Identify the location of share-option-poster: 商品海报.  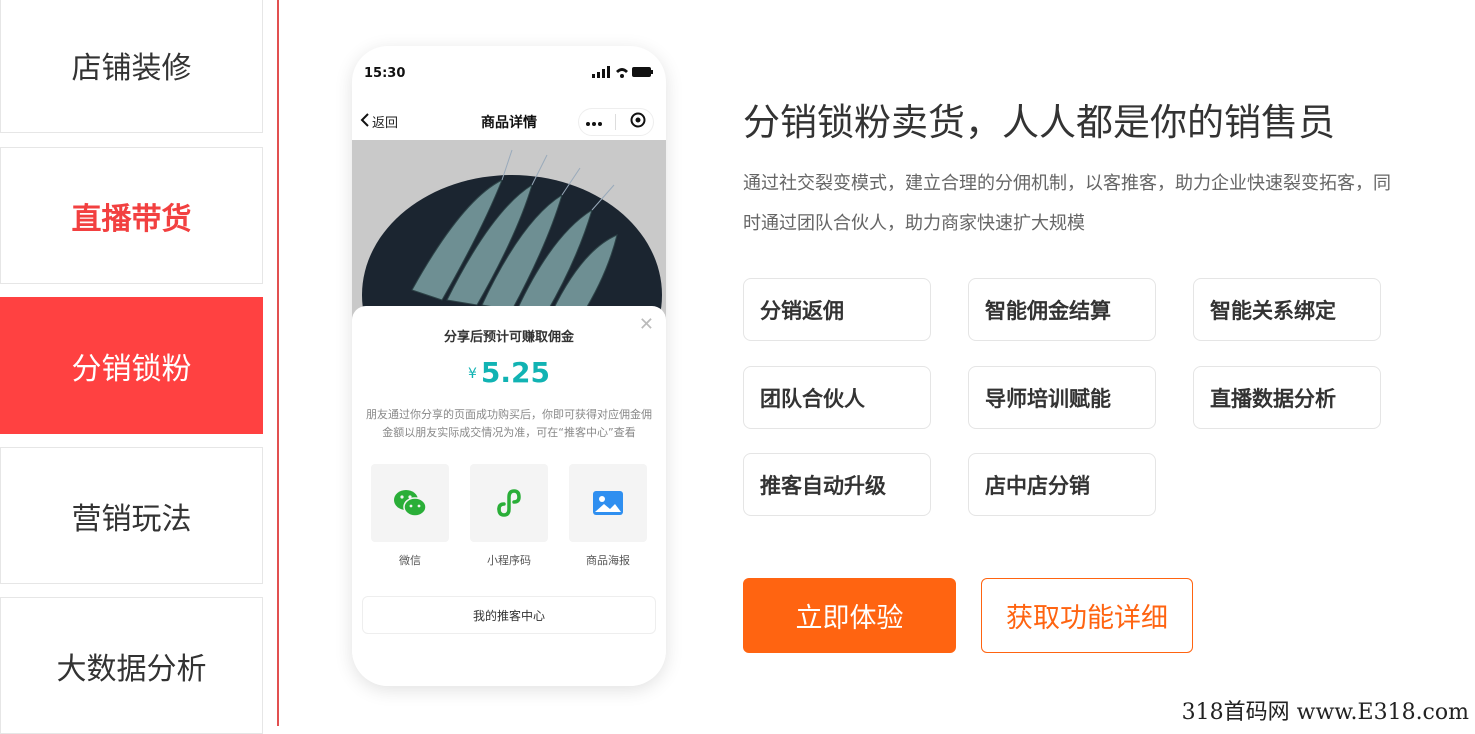
(608, 516).